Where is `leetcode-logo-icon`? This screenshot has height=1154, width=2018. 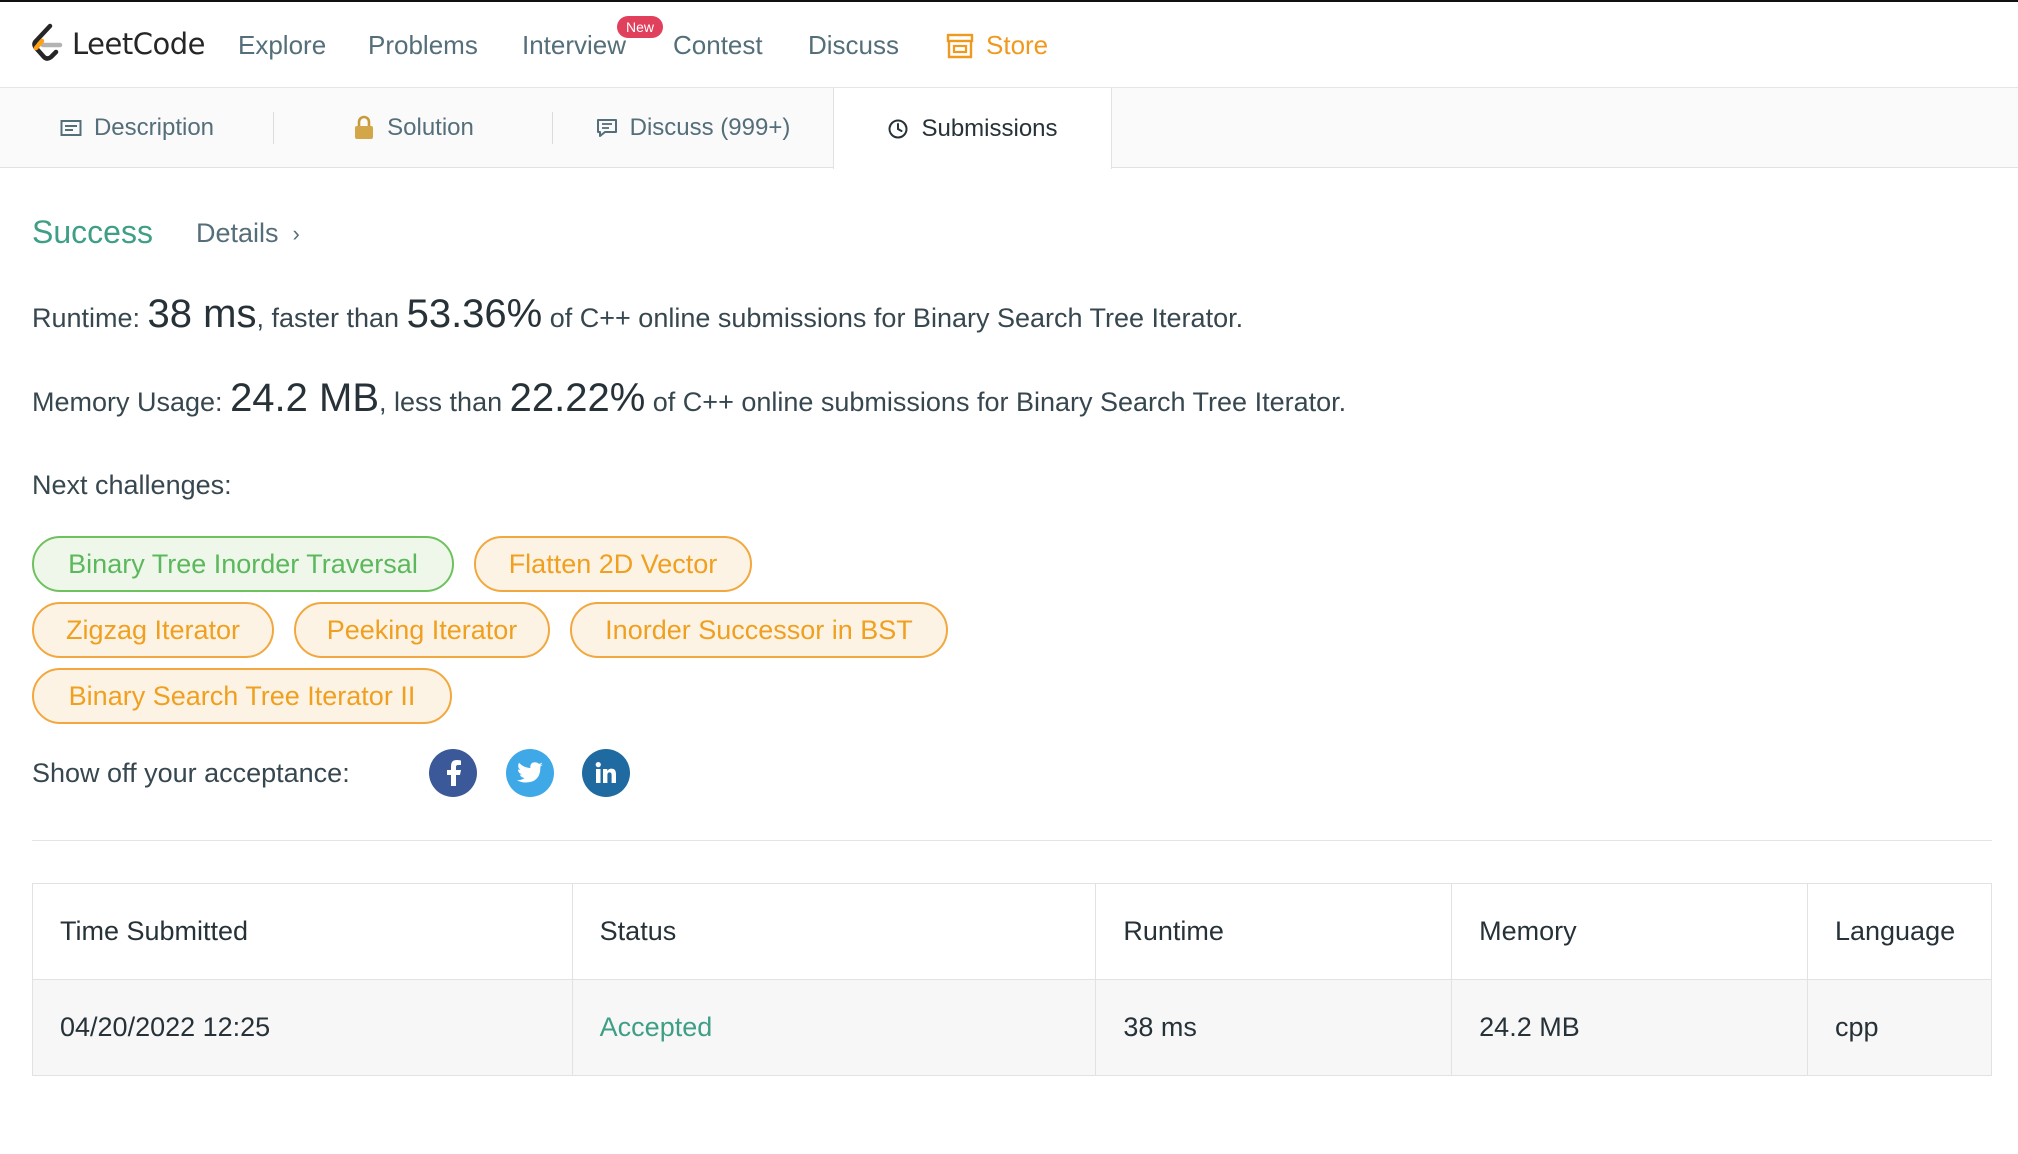
leetcode-logo-icon is located at coordinates (47, 42).